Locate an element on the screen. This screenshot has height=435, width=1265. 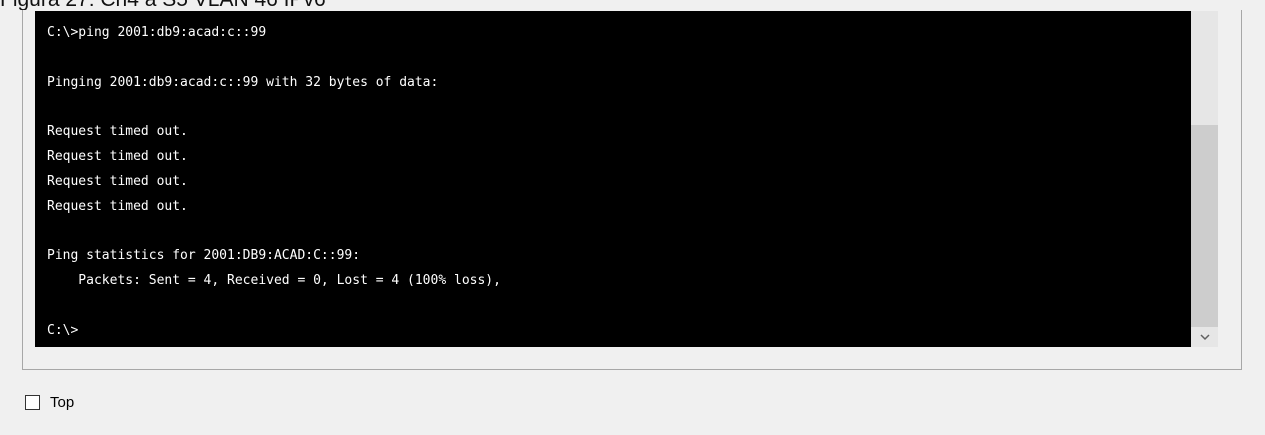
scroll-down-button is located at coordinates (1204, 337).